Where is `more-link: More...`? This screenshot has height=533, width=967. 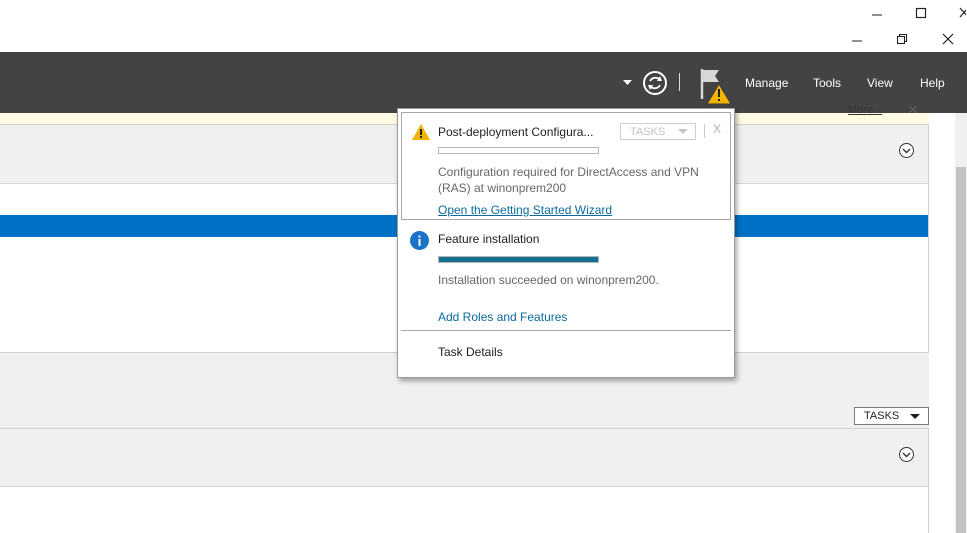
more-link: More... is located at coordinates (865, 110).